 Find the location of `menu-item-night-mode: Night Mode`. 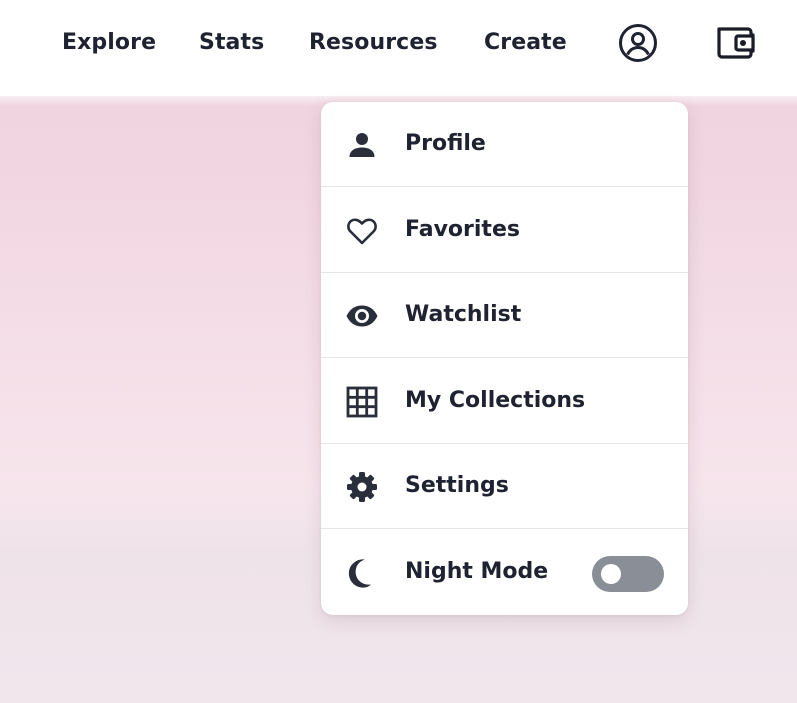

menu-item-night-mode: Night Mode is located at coordinates (504, 572).